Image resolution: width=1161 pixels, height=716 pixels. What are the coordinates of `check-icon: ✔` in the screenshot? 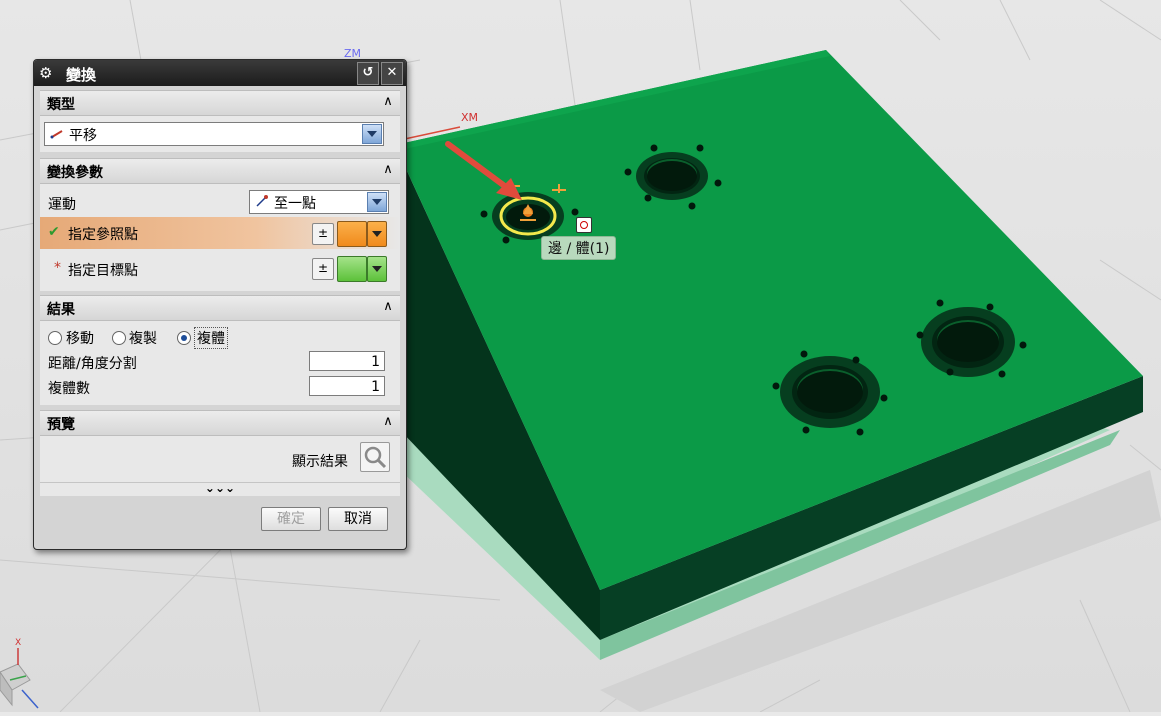 It's located at (54, 232).